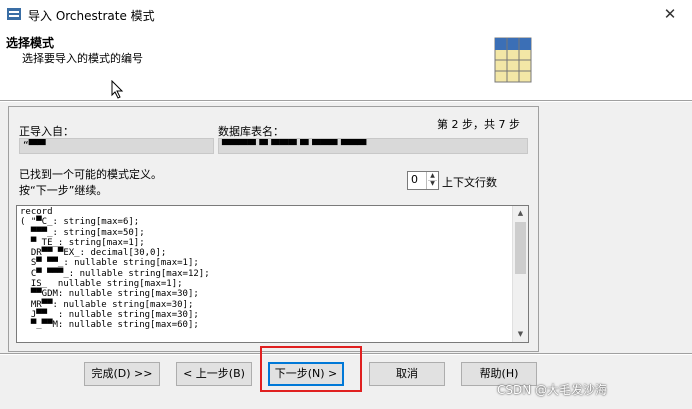 This screenshot has height=409, width=692. I want to click on back-button: < 上一步(B), so click(214, 374).